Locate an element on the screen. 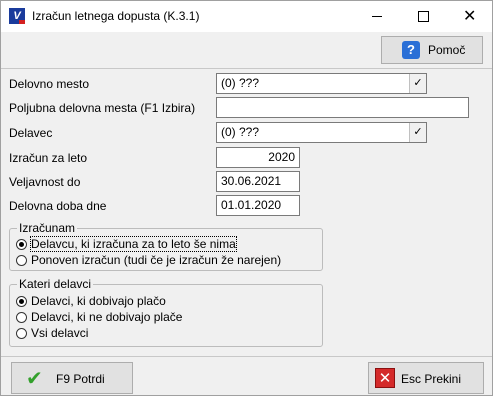 The height and width of the screenshot is (396, 493). help-book-icon: ? is located at coordinates (411, 50).